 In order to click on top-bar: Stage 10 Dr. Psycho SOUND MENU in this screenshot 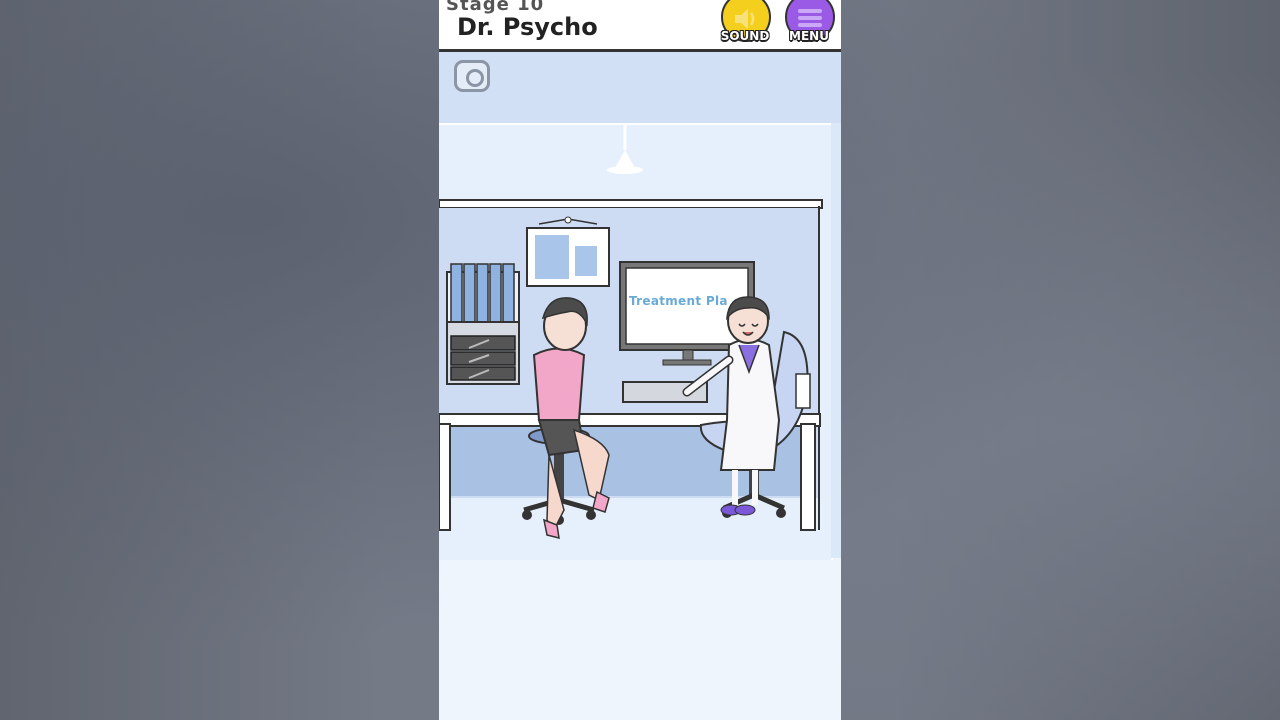, I will do `click(640, 26)`.